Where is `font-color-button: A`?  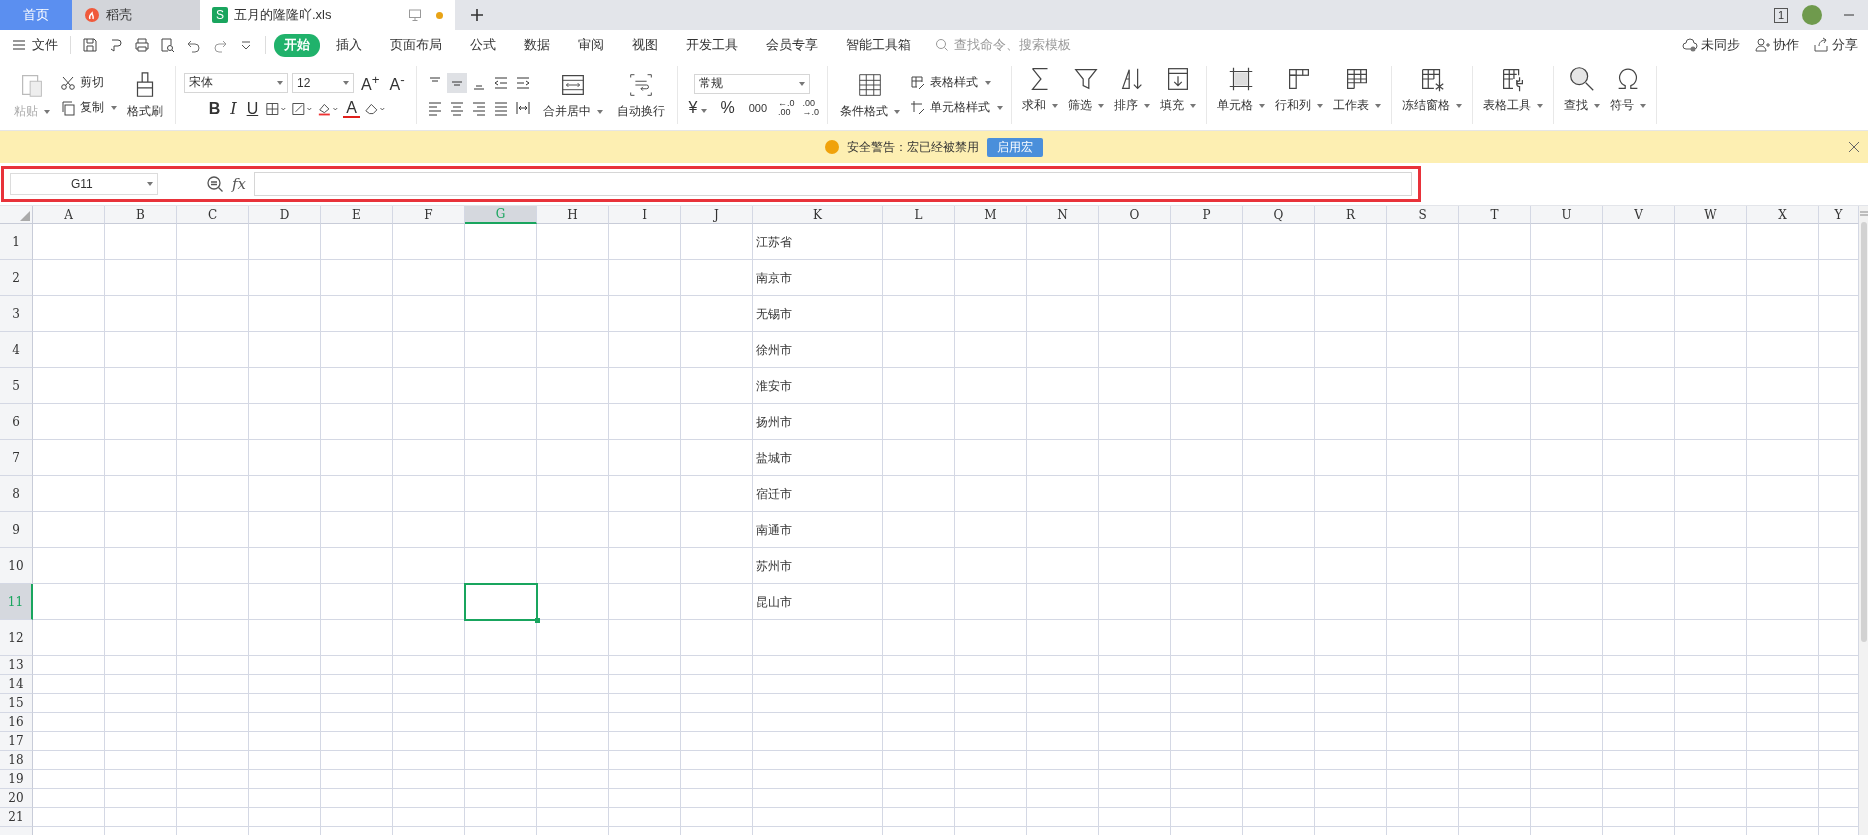 font-color-button: A is located at coordinates (351, 108).